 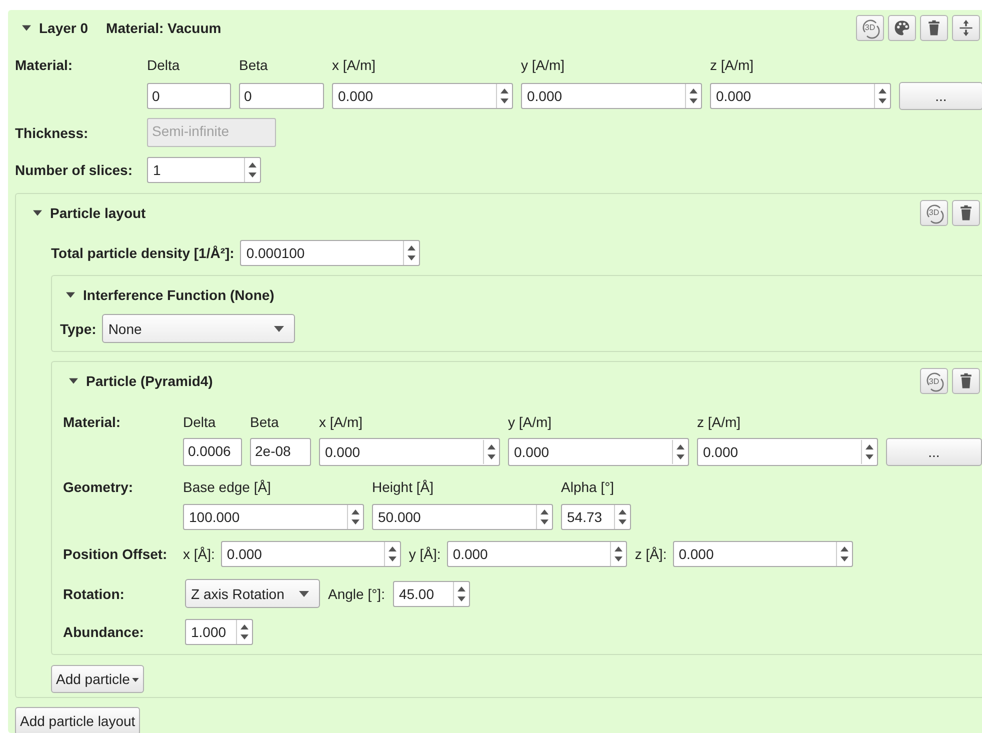 What do you see at coordinates (330, 253) in the screenshot?
I see `spin-box: 0.000100` at bounding box center [330, 253].